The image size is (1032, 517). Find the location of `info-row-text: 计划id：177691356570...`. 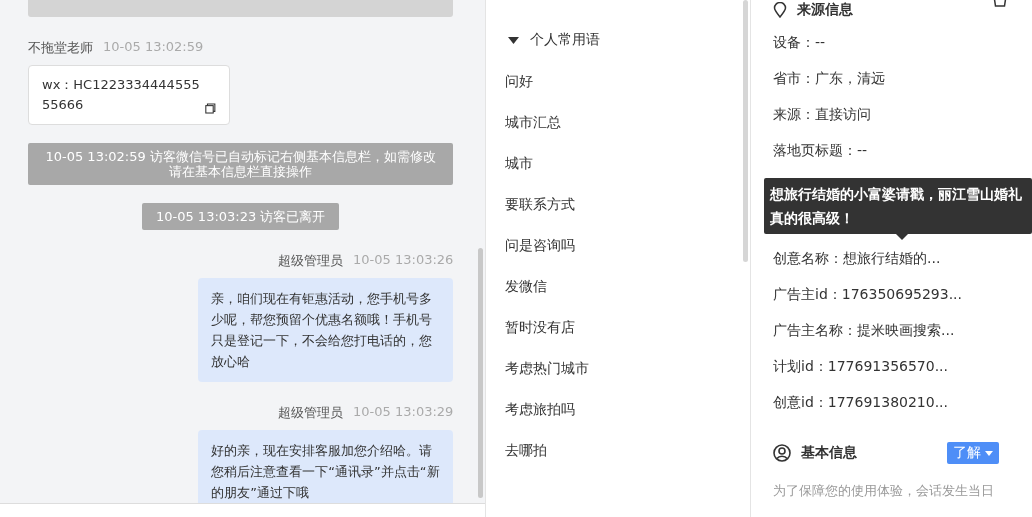

info-row-text: 计划id：177691356570... is located at coordinates (861, 366).